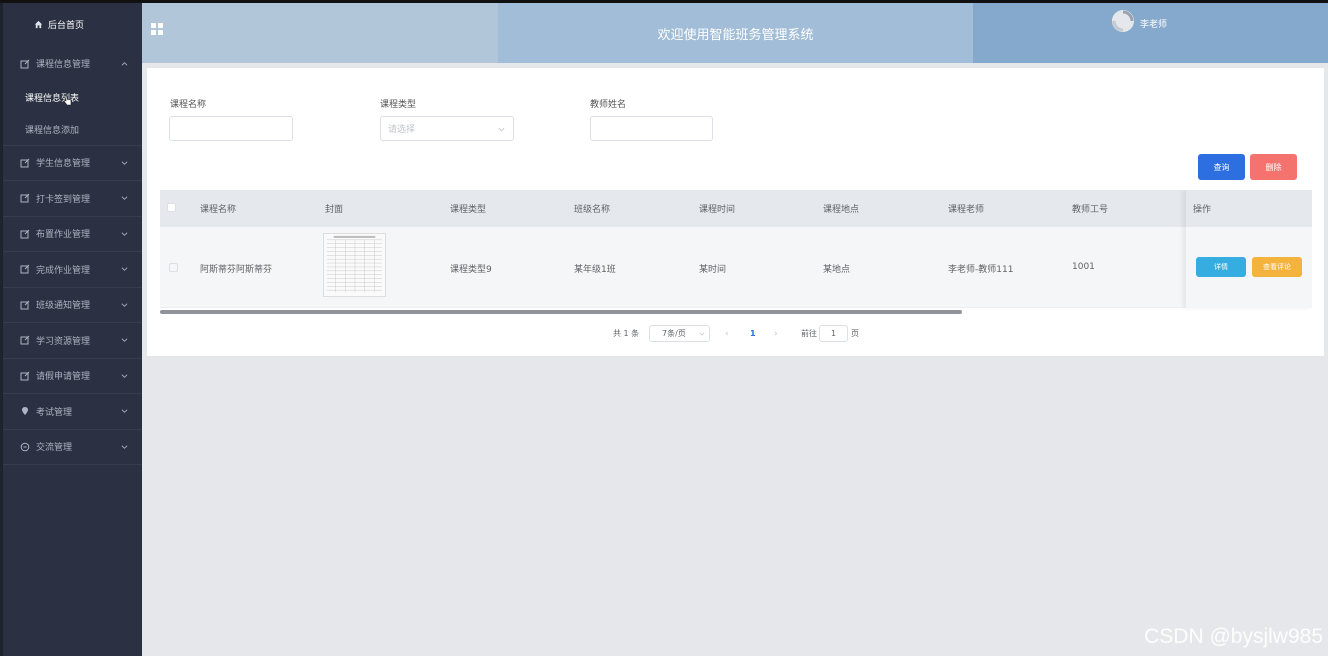 Image resolution: width=1328 pixels, height=656 pixels. I want to click on submenu-course-add: 课程信息添加, so click(72, 130).